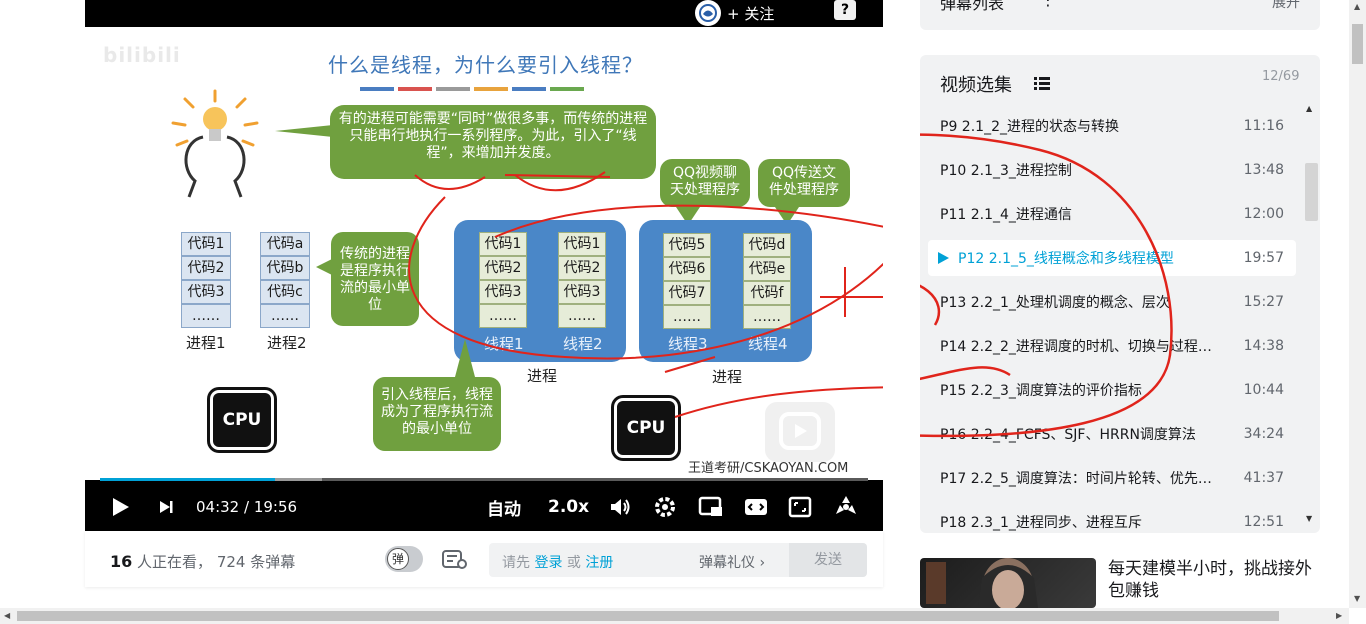  I want to click on danmaku-input: 请先 登录 或 注册 弹幕礼仪 ›, so click(639, 560).